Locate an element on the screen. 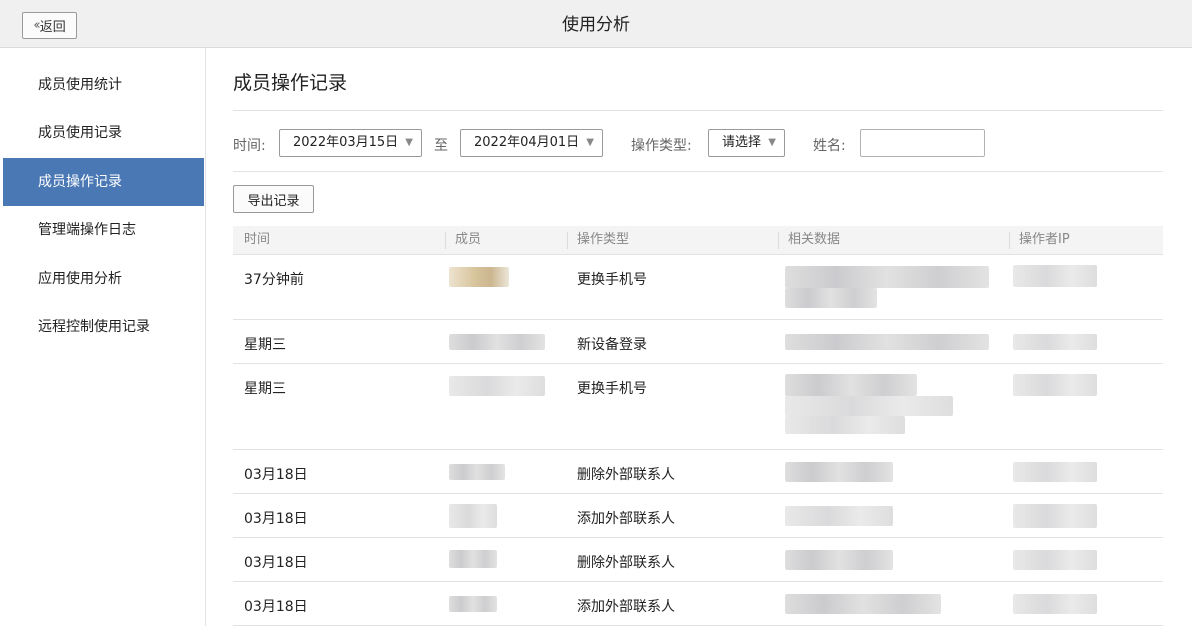 The width and height of the screenshot is (1192, 626). column-header-member: 成员 is located at coordinates (468, 239).